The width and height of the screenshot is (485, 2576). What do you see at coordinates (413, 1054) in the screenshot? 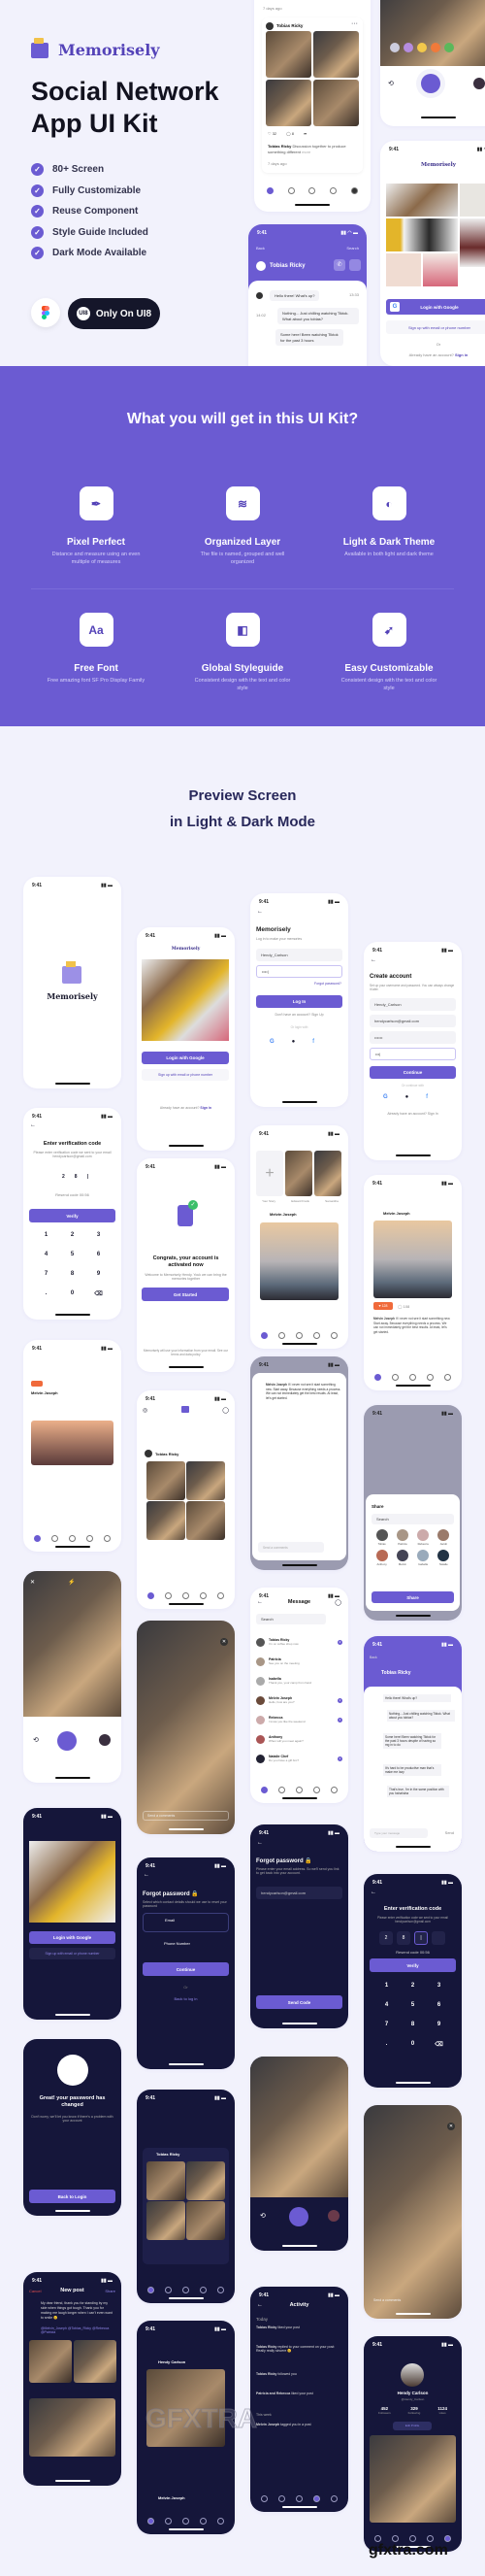
I see `confirm-password-input: •••|` at bounding box center [413, 1054].